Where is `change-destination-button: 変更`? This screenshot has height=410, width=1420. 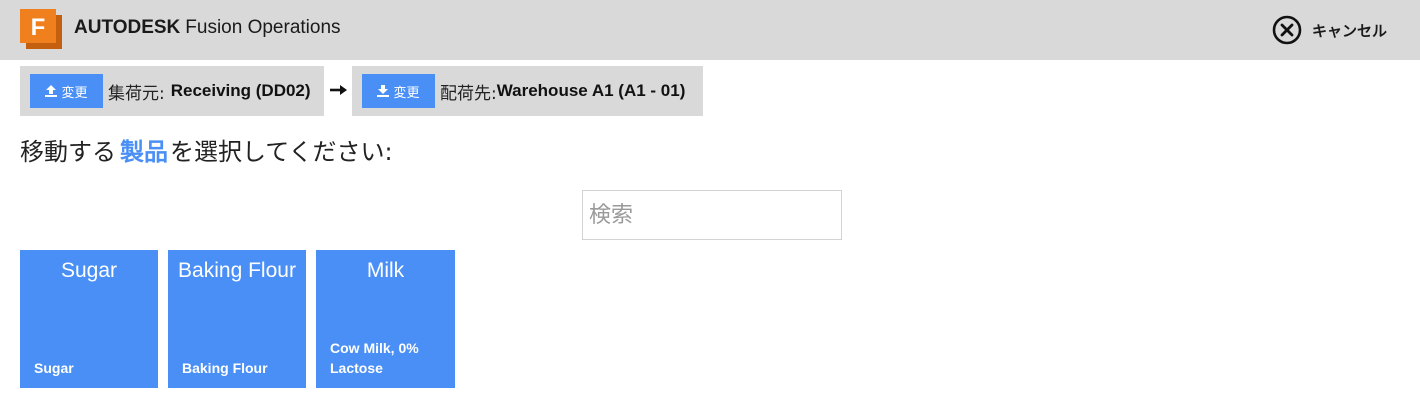
change-destination-button: 変更 is located at coordinates (398, 91).